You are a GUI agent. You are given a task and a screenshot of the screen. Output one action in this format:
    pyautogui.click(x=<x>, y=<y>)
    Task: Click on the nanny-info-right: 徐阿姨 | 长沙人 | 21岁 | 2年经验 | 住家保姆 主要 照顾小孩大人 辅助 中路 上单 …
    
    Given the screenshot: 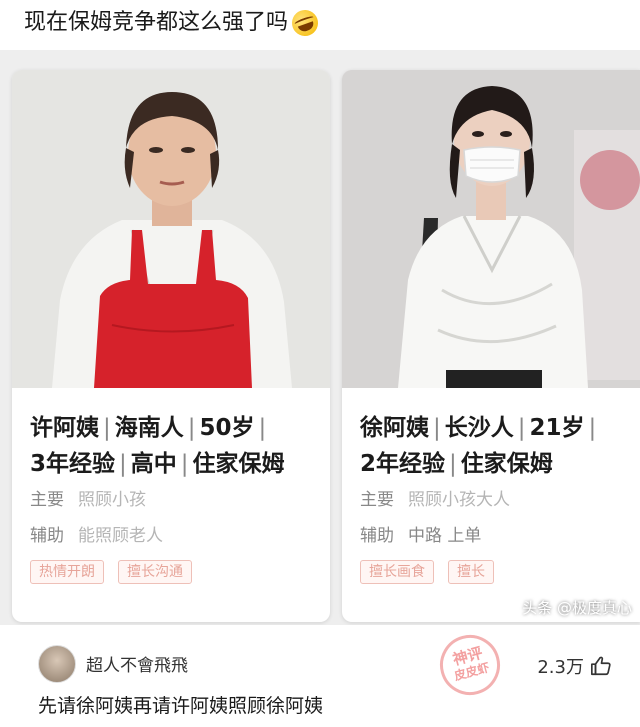 What is the action you would take?
    pyautogui.click(x=496, y=497)
    